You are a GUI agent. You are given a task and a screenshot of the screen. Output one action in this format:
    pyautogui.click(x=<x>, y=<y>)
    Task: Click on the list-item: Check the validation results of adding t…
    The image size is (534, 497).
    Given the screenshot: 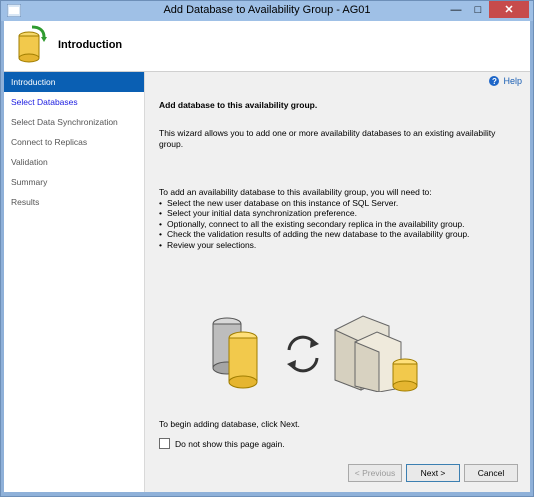 What is the action you would take?
    pyautogui.click(x=335, y=234)
    